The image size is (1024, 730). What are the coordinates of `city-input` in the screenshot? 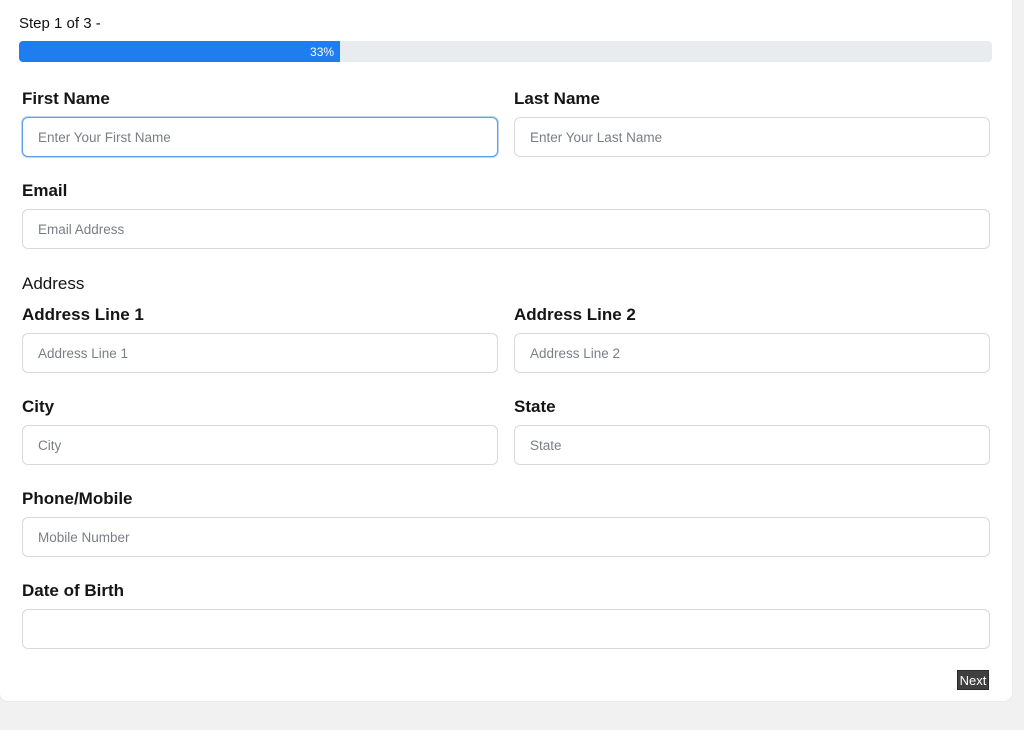 It's located at (260, 445).